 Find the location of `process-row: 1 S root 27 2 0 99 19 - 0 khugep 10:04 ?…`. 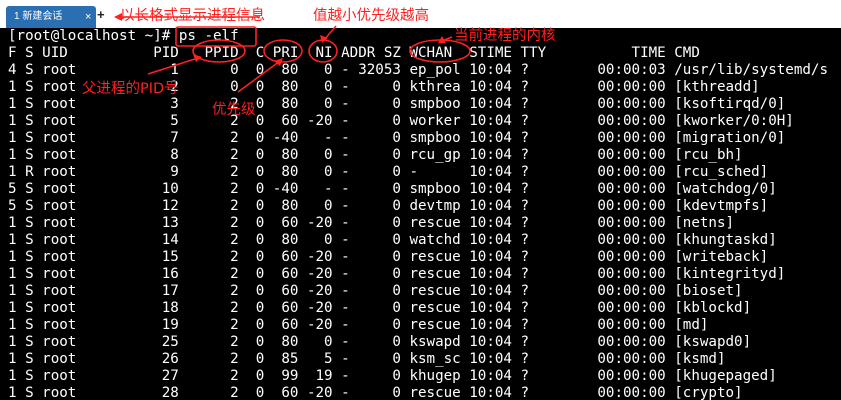

process-row: 1 S root 27 2 0 99 19 - 0 khugep 10:04 ?… is located at coordinates (392, 376).